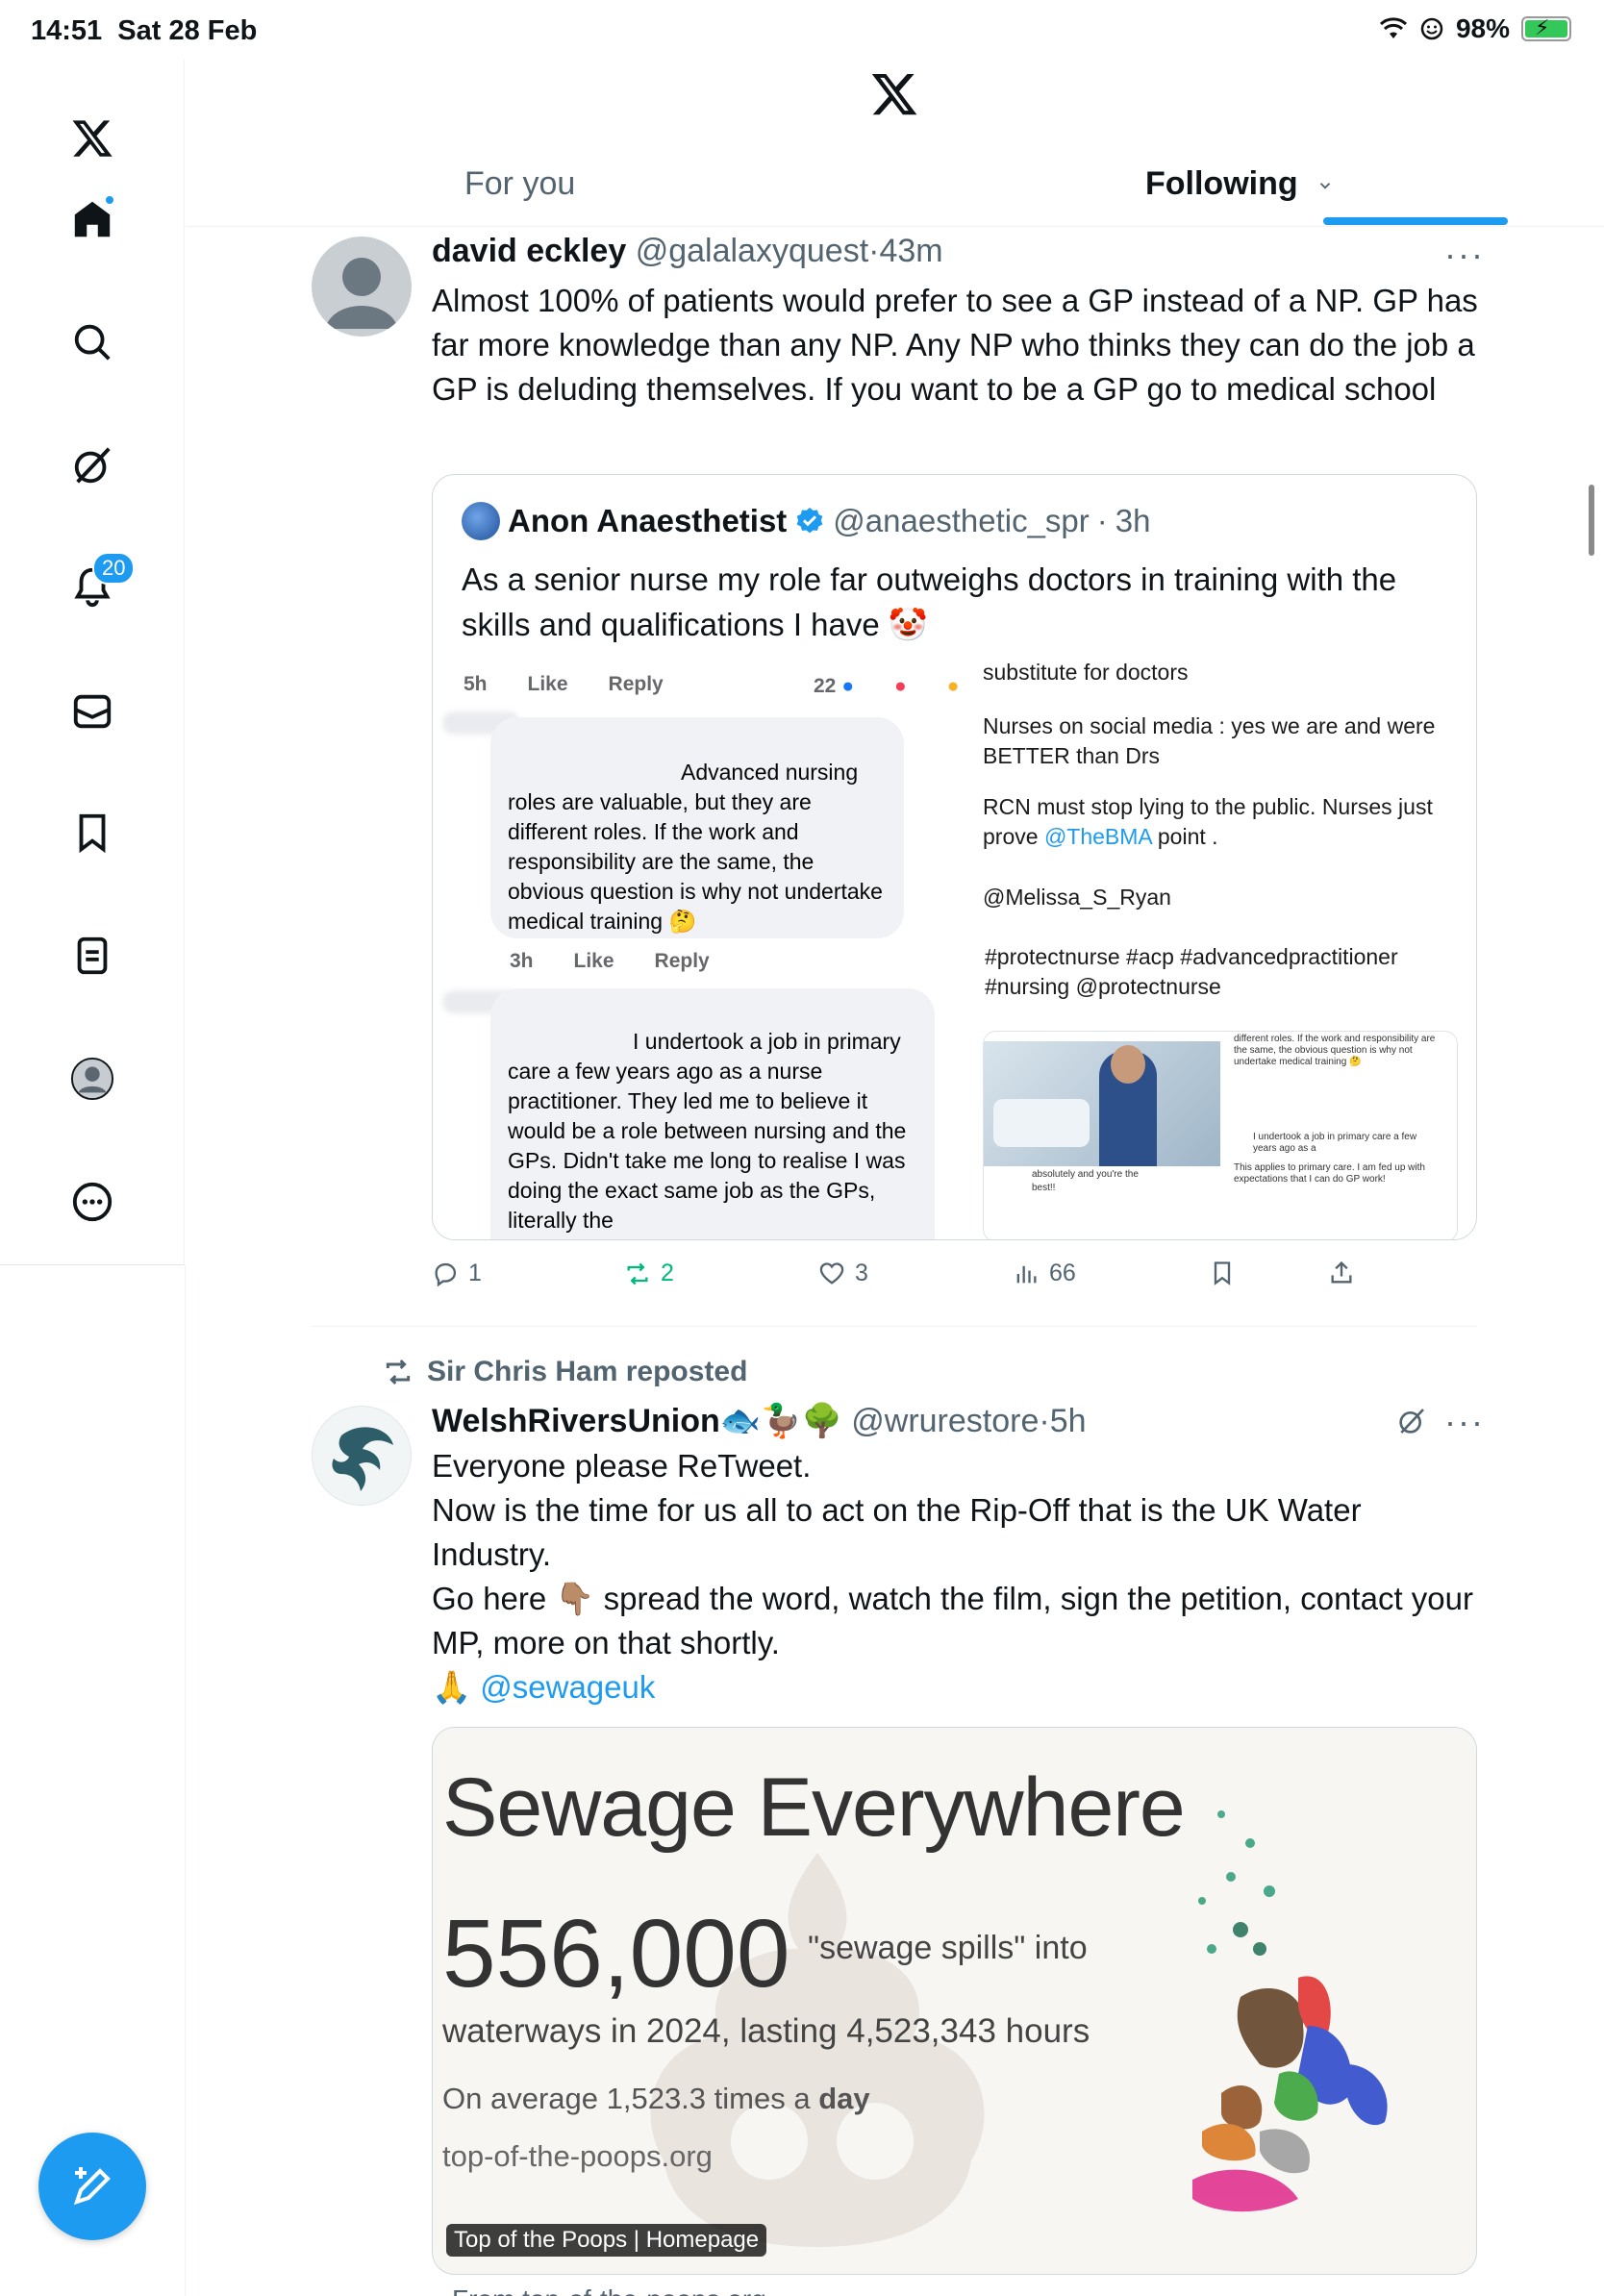 Image resolution: width=1604 pixels, height=2296 pixels. Describe the element at coordinates (814, 1807) in the screenshot. I see `media-title: Sewage Everywhere` at that location.